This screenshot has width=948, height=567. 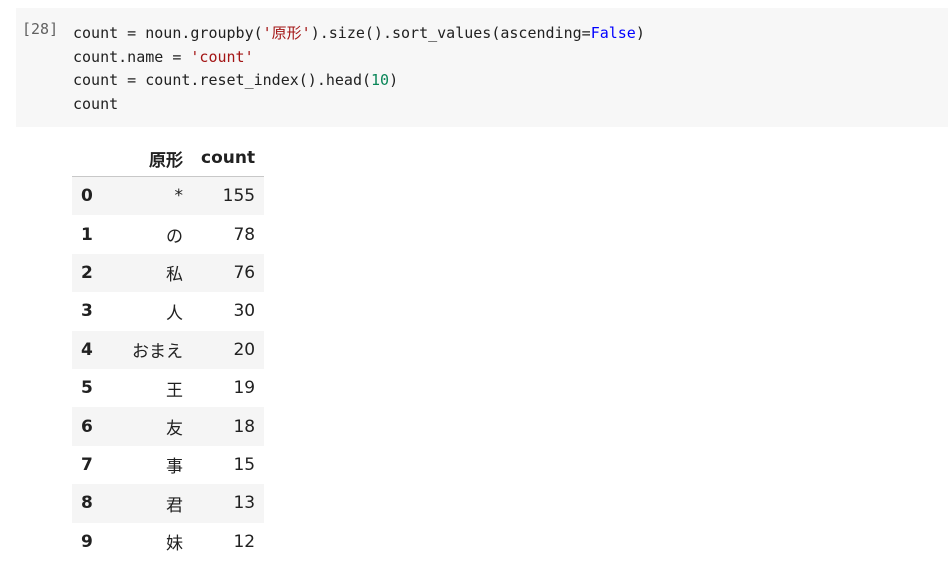 I want to click on table-row: 0 * 155, so click(x=168, y=196).